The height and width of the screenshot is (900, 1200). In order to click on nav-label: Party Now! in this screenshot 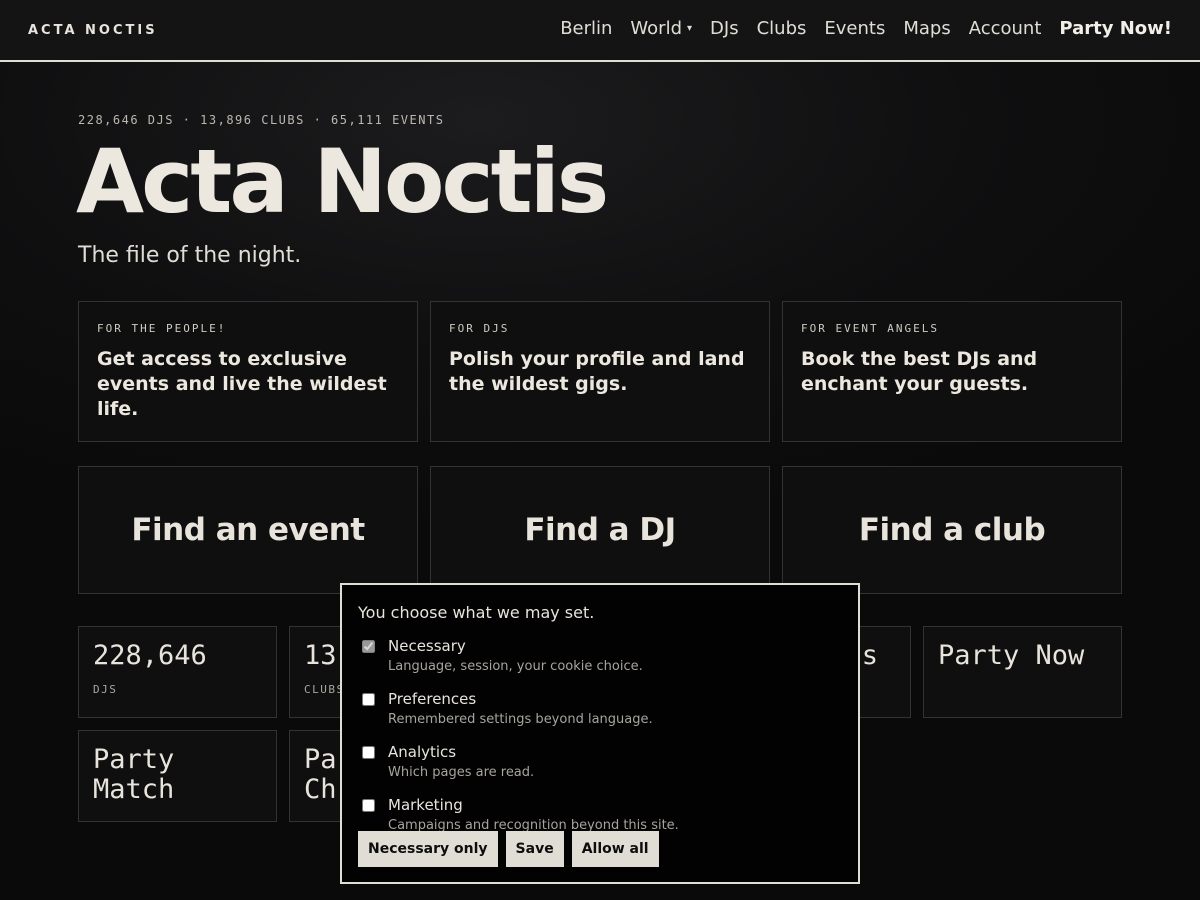, I will do `click(1115, 28)`.